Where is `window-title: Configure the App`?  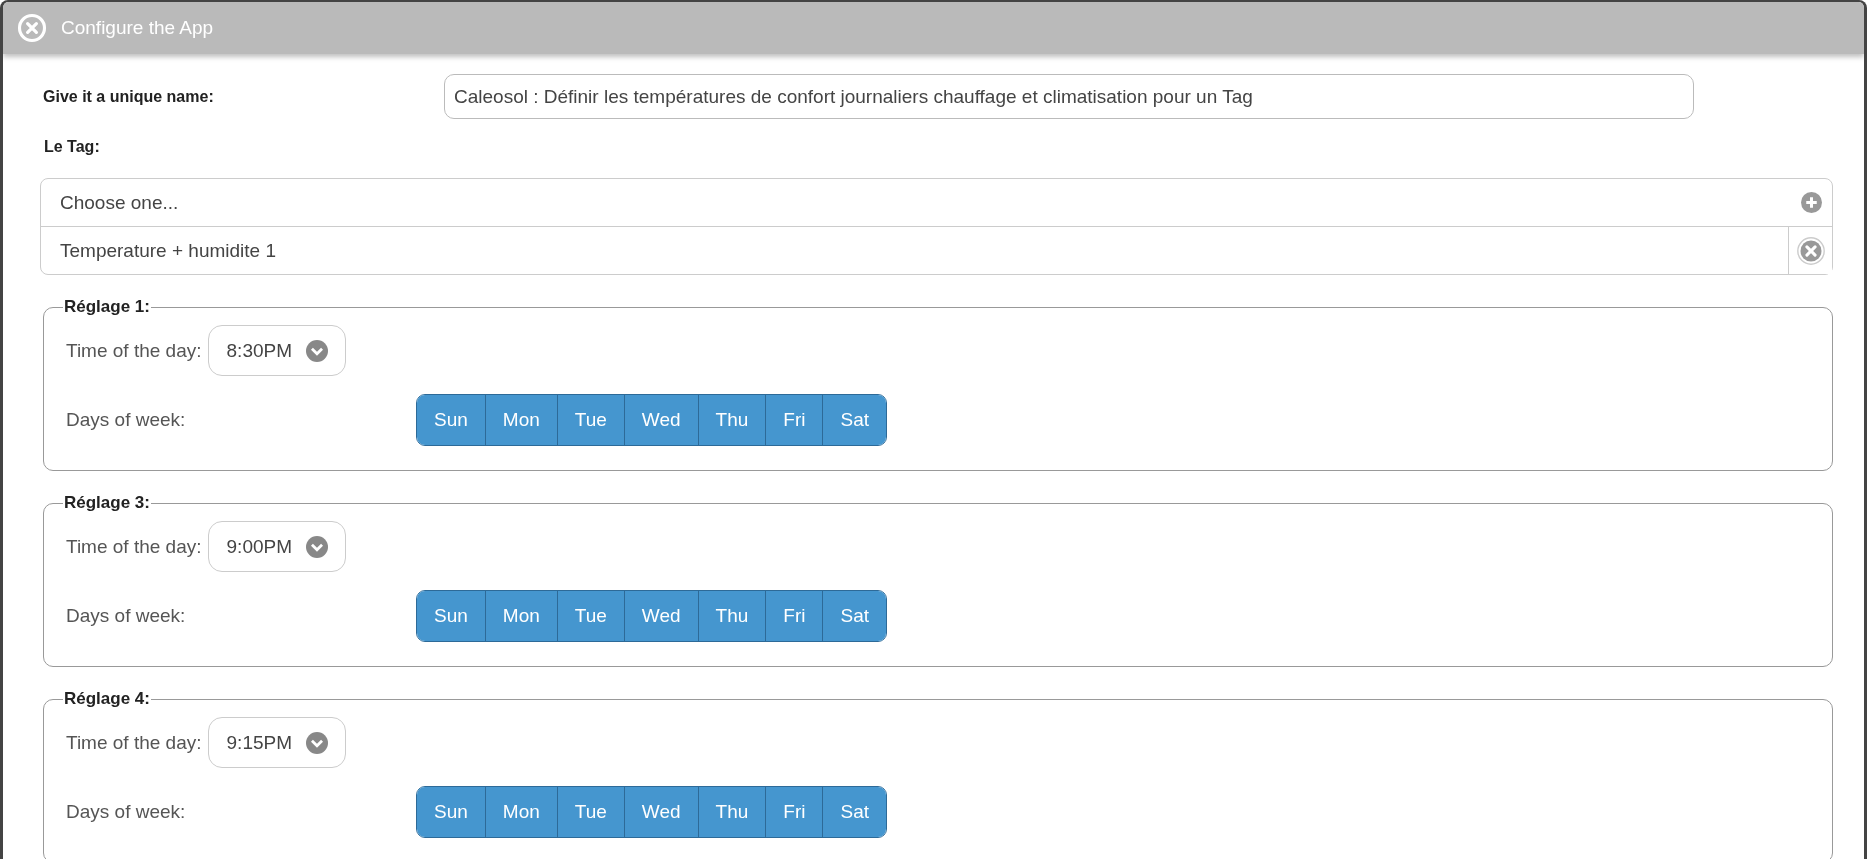 window-title: Configure the App is located at coordinates (137, 28).